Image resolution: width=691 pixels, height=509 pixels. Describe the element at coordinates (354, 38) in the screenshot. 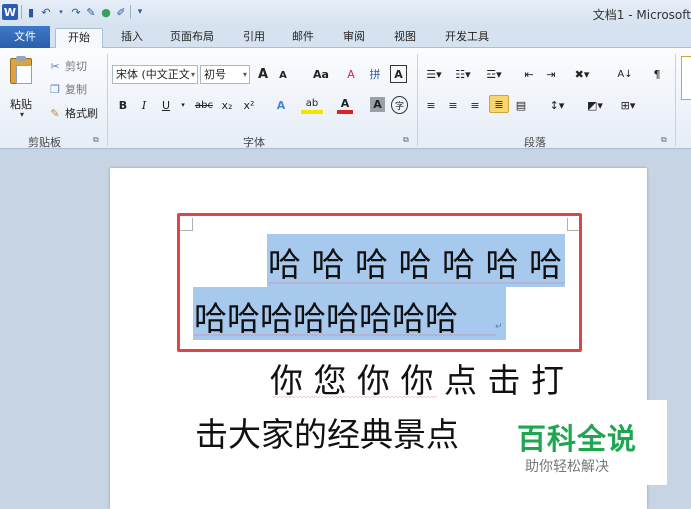

I see `tab-review: 审阅` at that location.